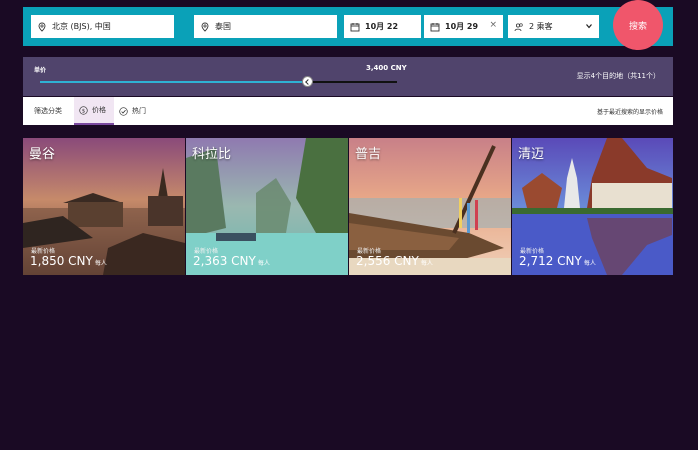  I want to click on depart-date-field: 10月 22, so click(382, 26).